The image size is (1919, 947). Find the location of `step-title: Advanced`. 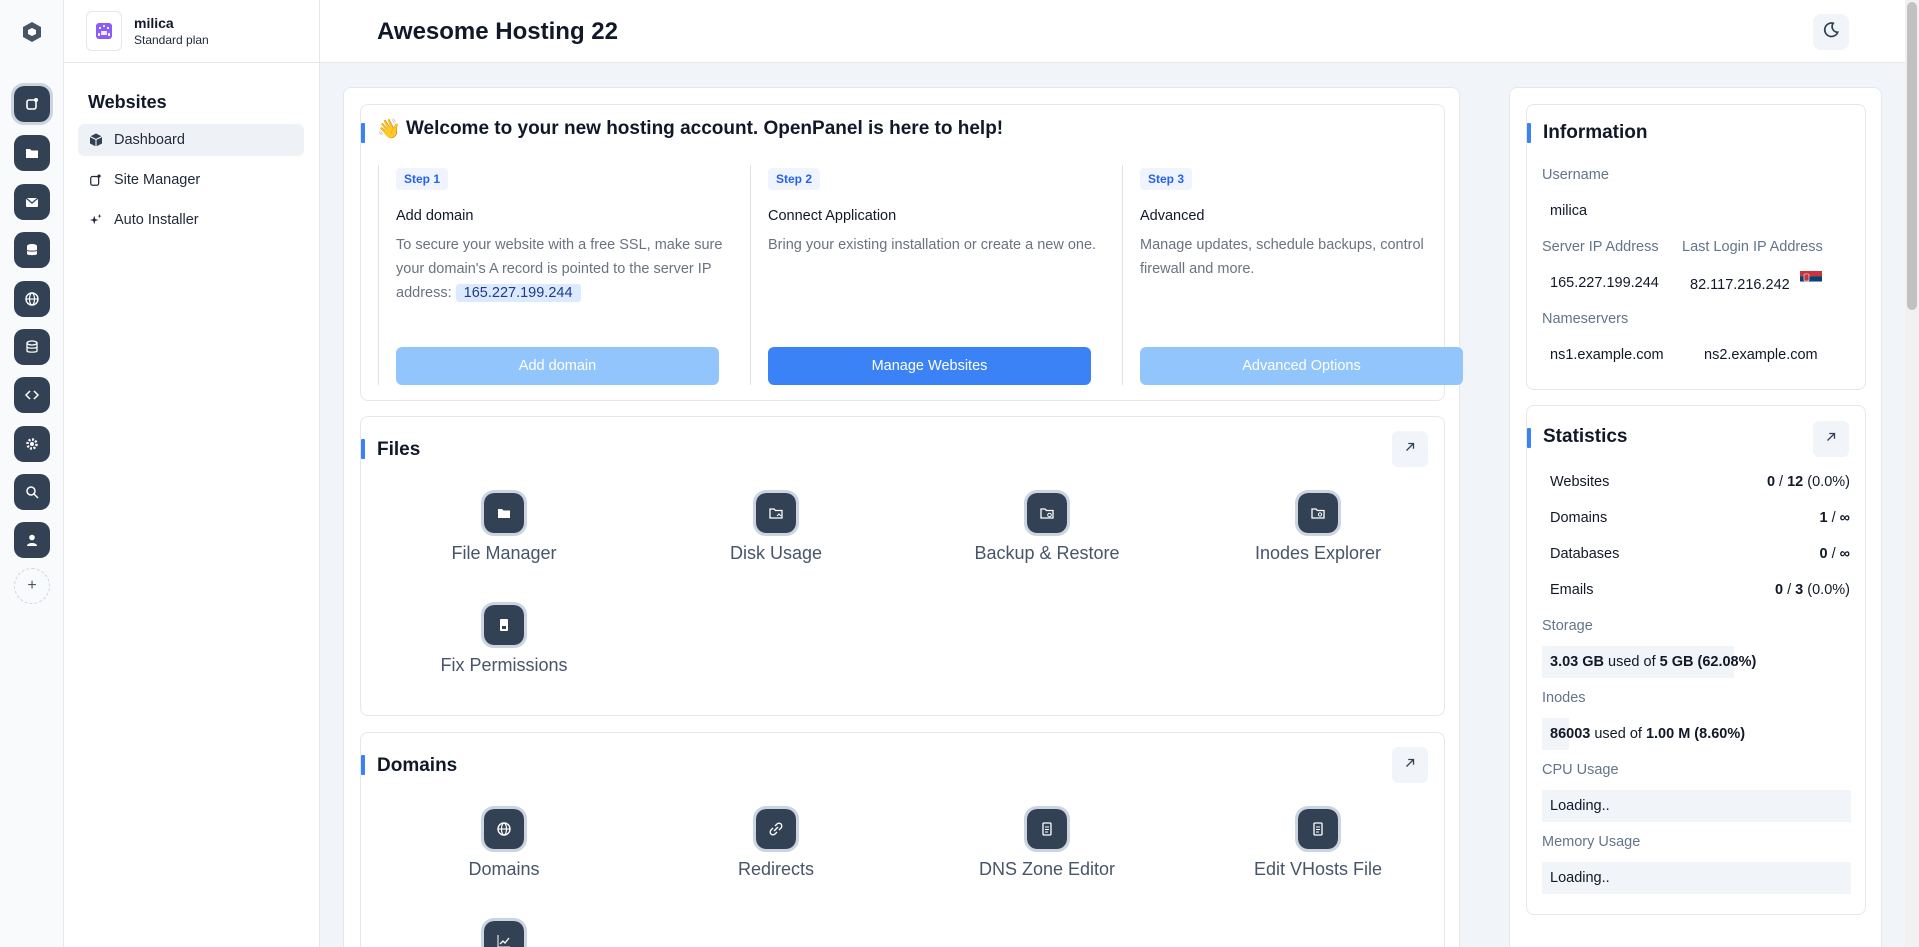

step-title: Advanced is located at coordinates (1172, 216).